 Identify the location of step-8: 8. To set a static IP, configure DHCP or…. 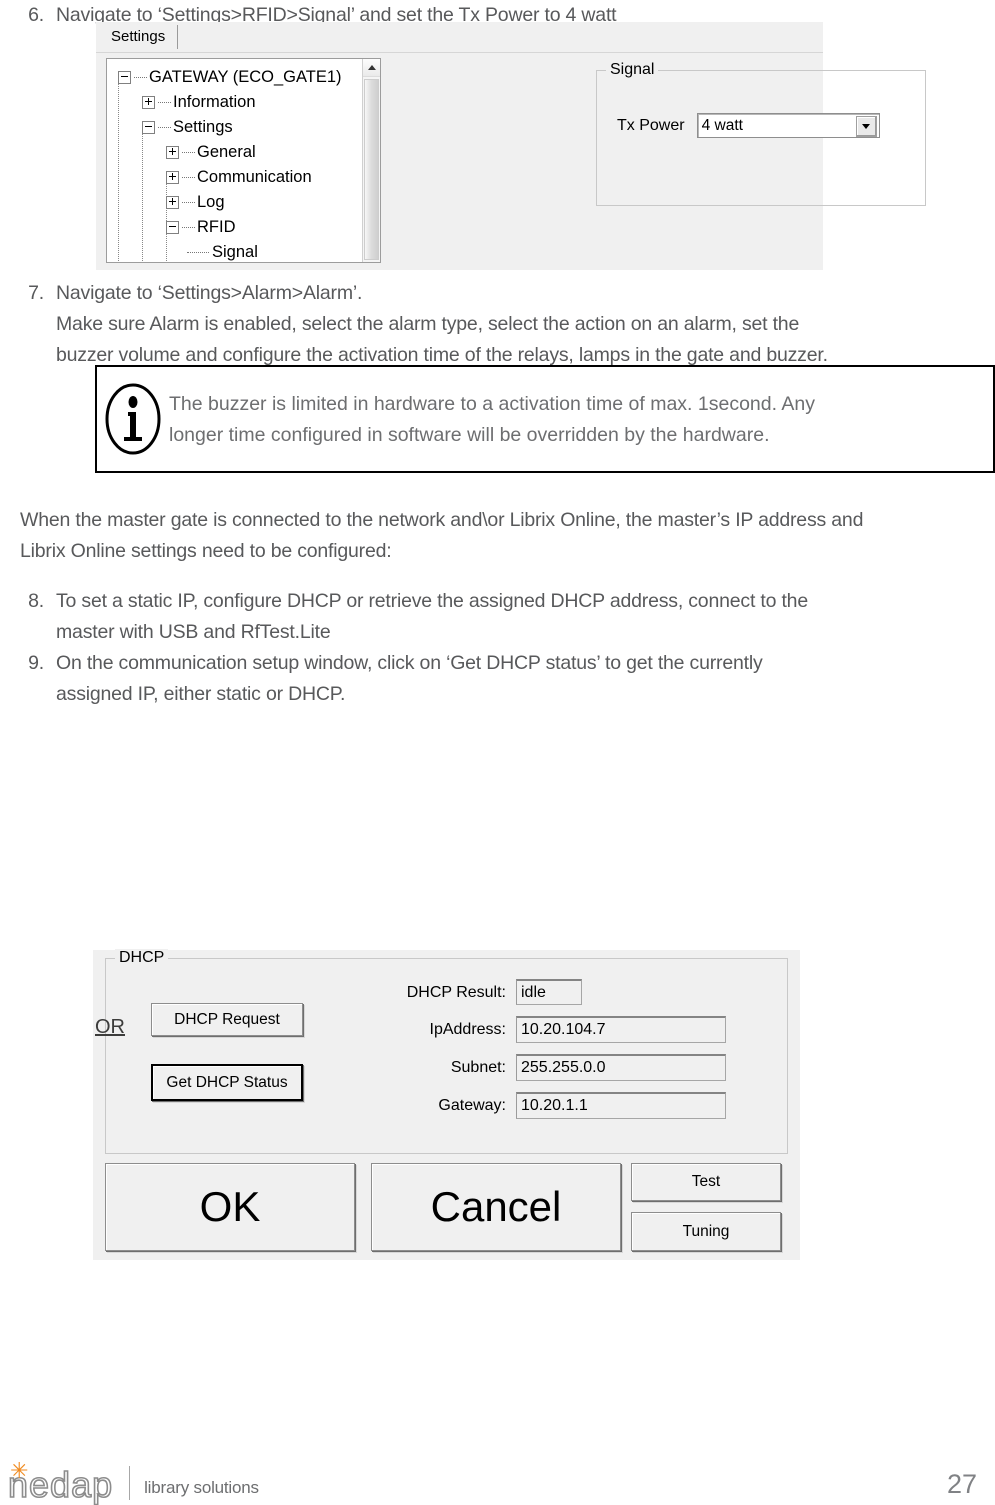
(463, 617).